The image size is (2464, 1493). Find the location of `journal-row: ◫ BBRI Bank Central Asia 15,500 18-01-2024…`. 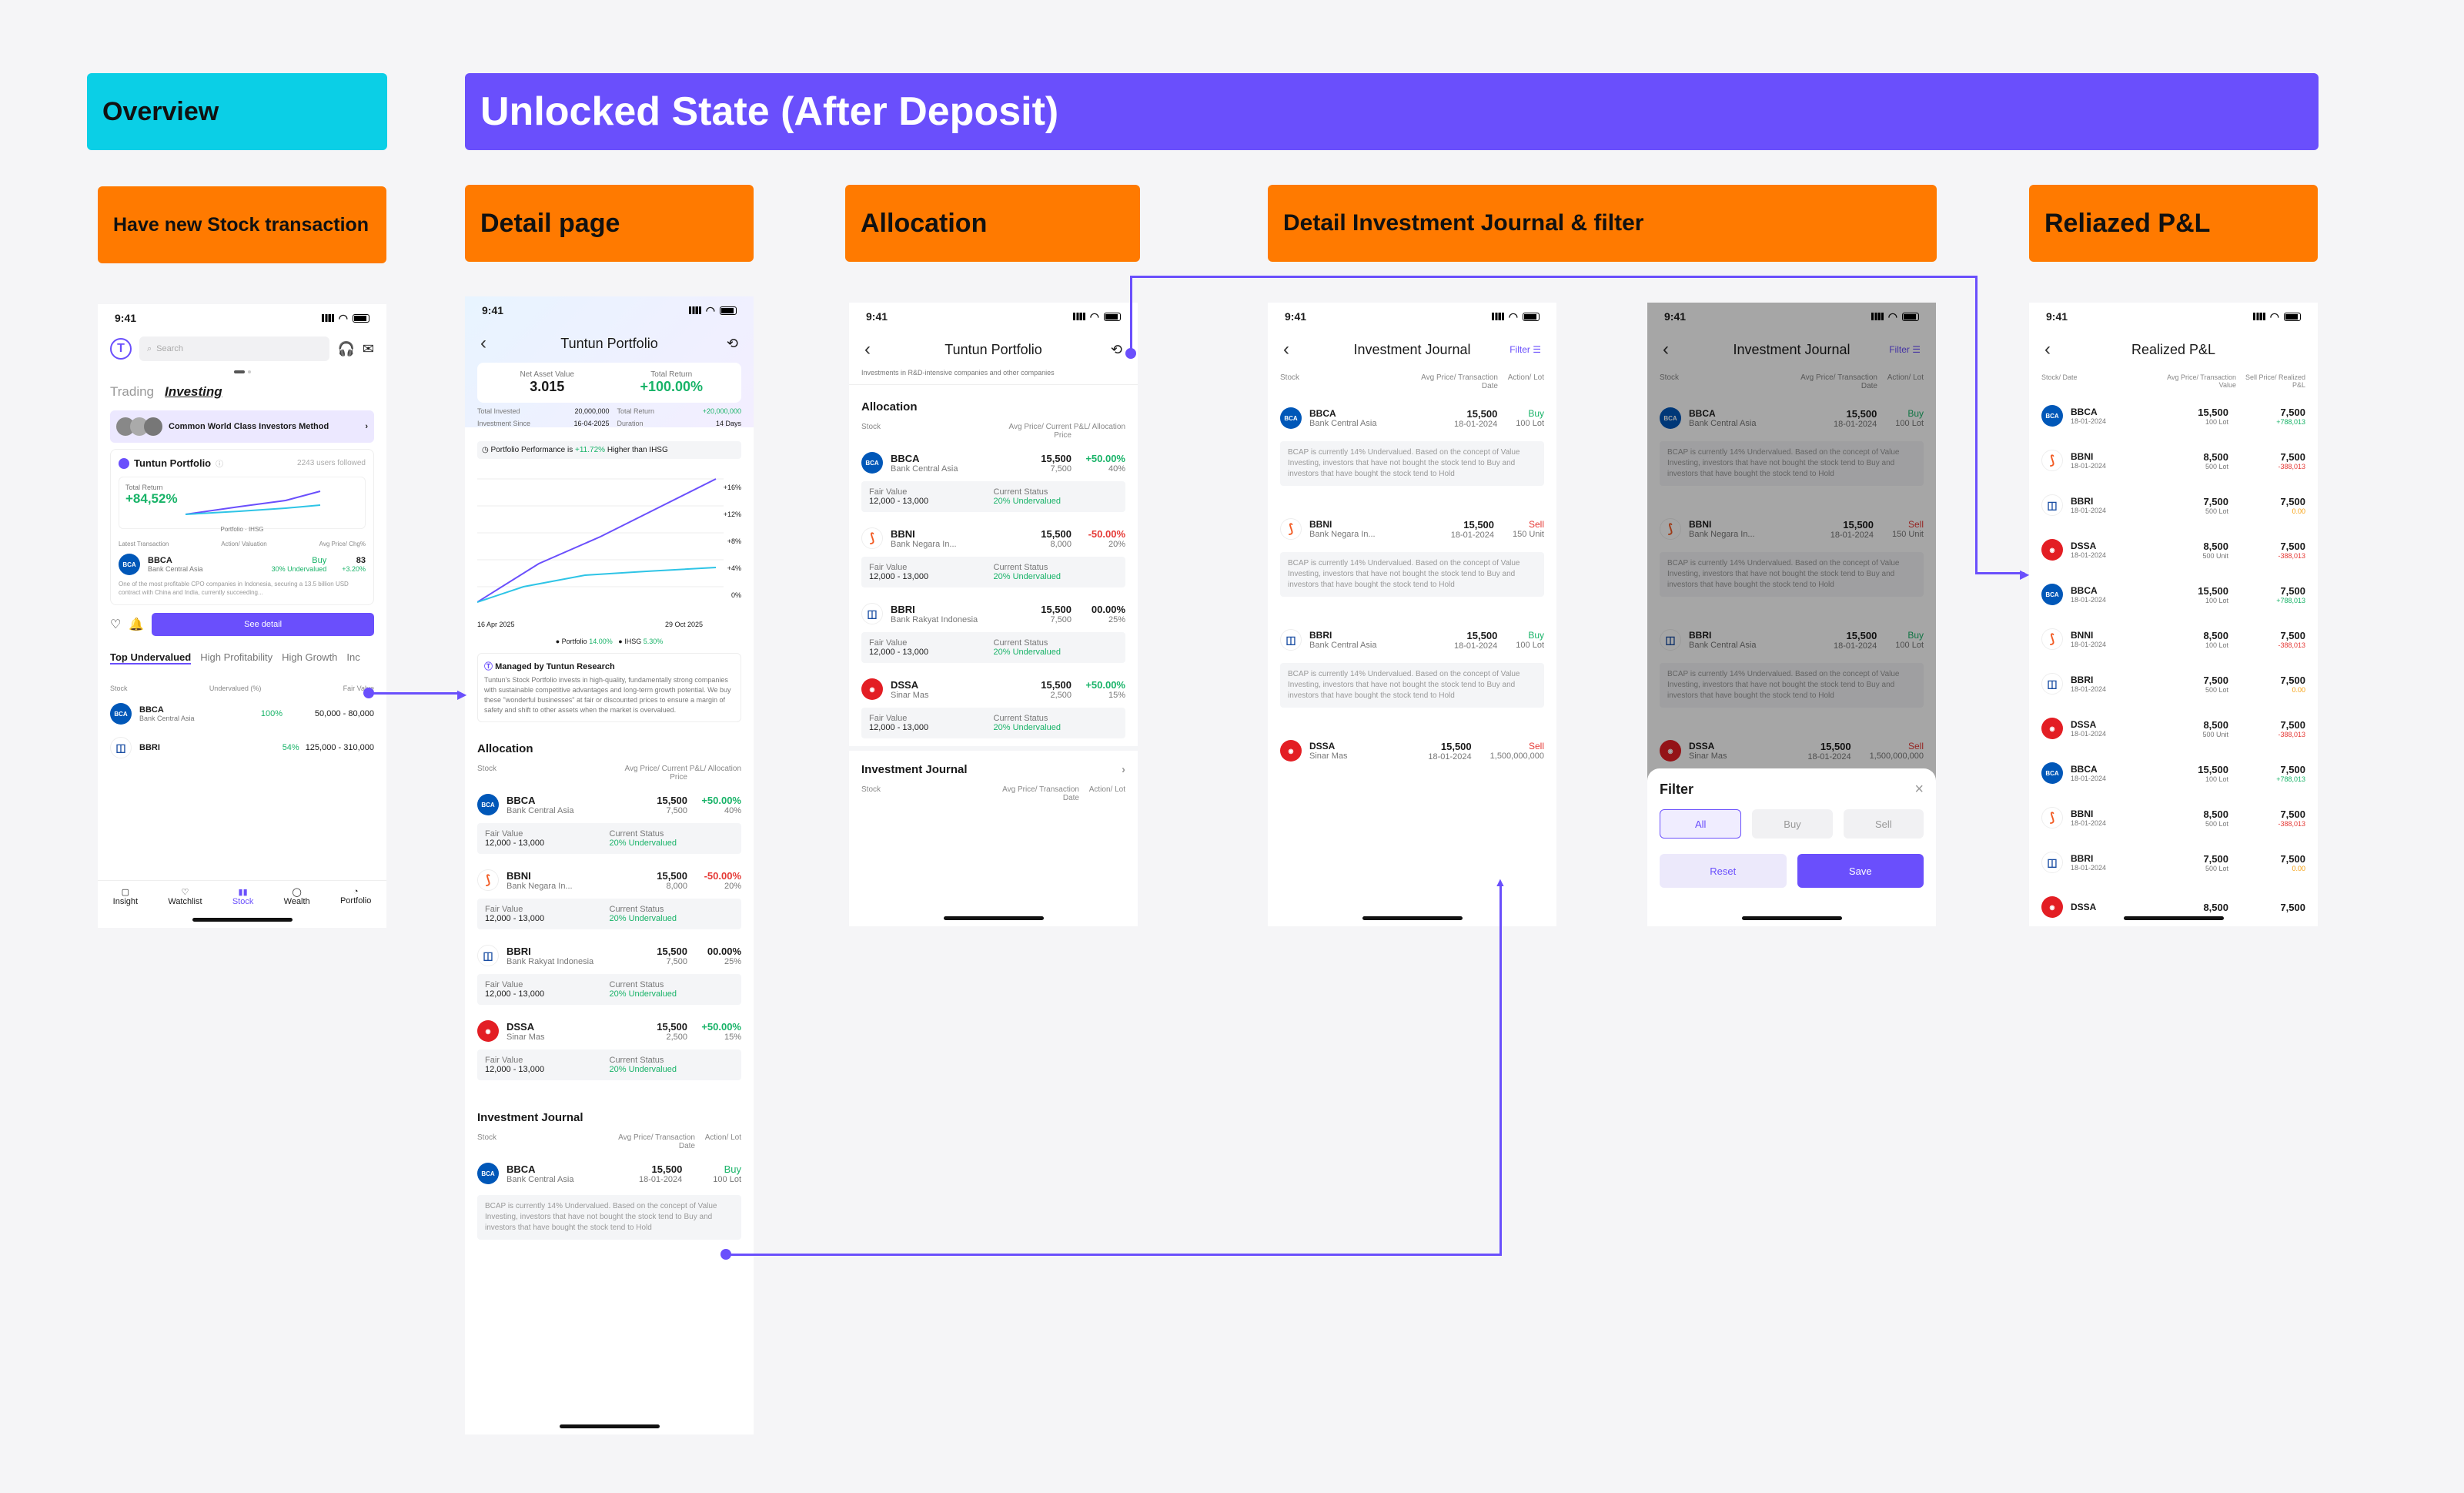

journal-row: ◫ BBRI Bank Central Asia 15,500 18-01-2024… is located at coordinates (1412, 640).